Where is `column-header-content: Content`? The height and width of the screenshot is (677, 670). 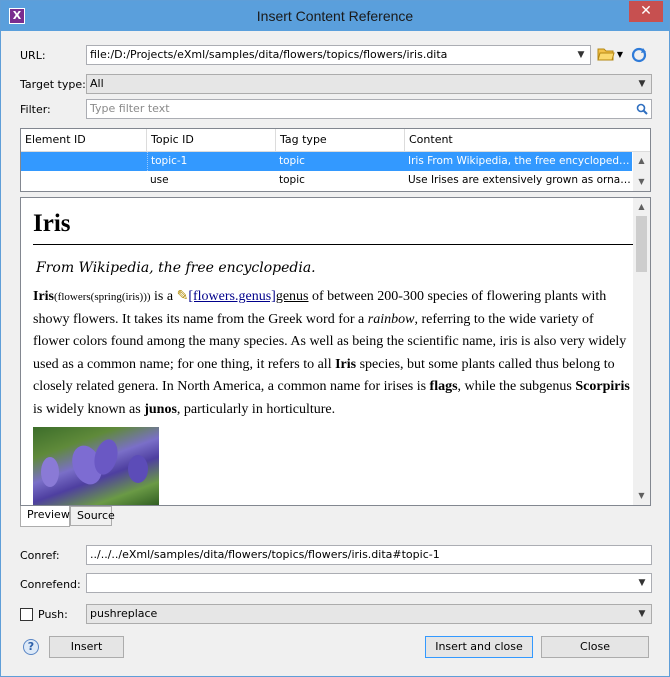
column-header-content: Content is located at coordinates (518, 140).